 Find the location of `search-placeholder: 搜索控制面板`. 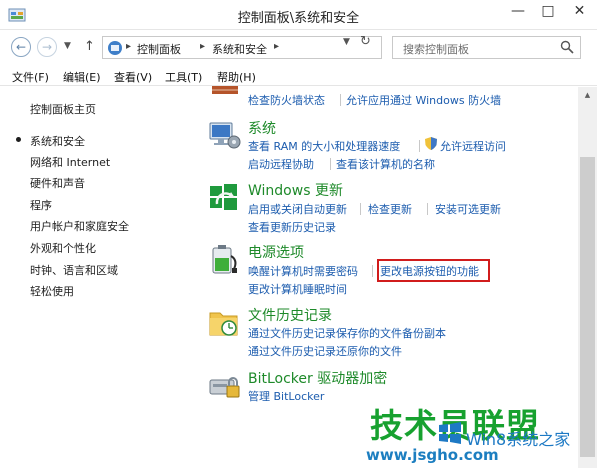

search-placeholder: 搜索控制面板 is located at coordinates (436, 49).